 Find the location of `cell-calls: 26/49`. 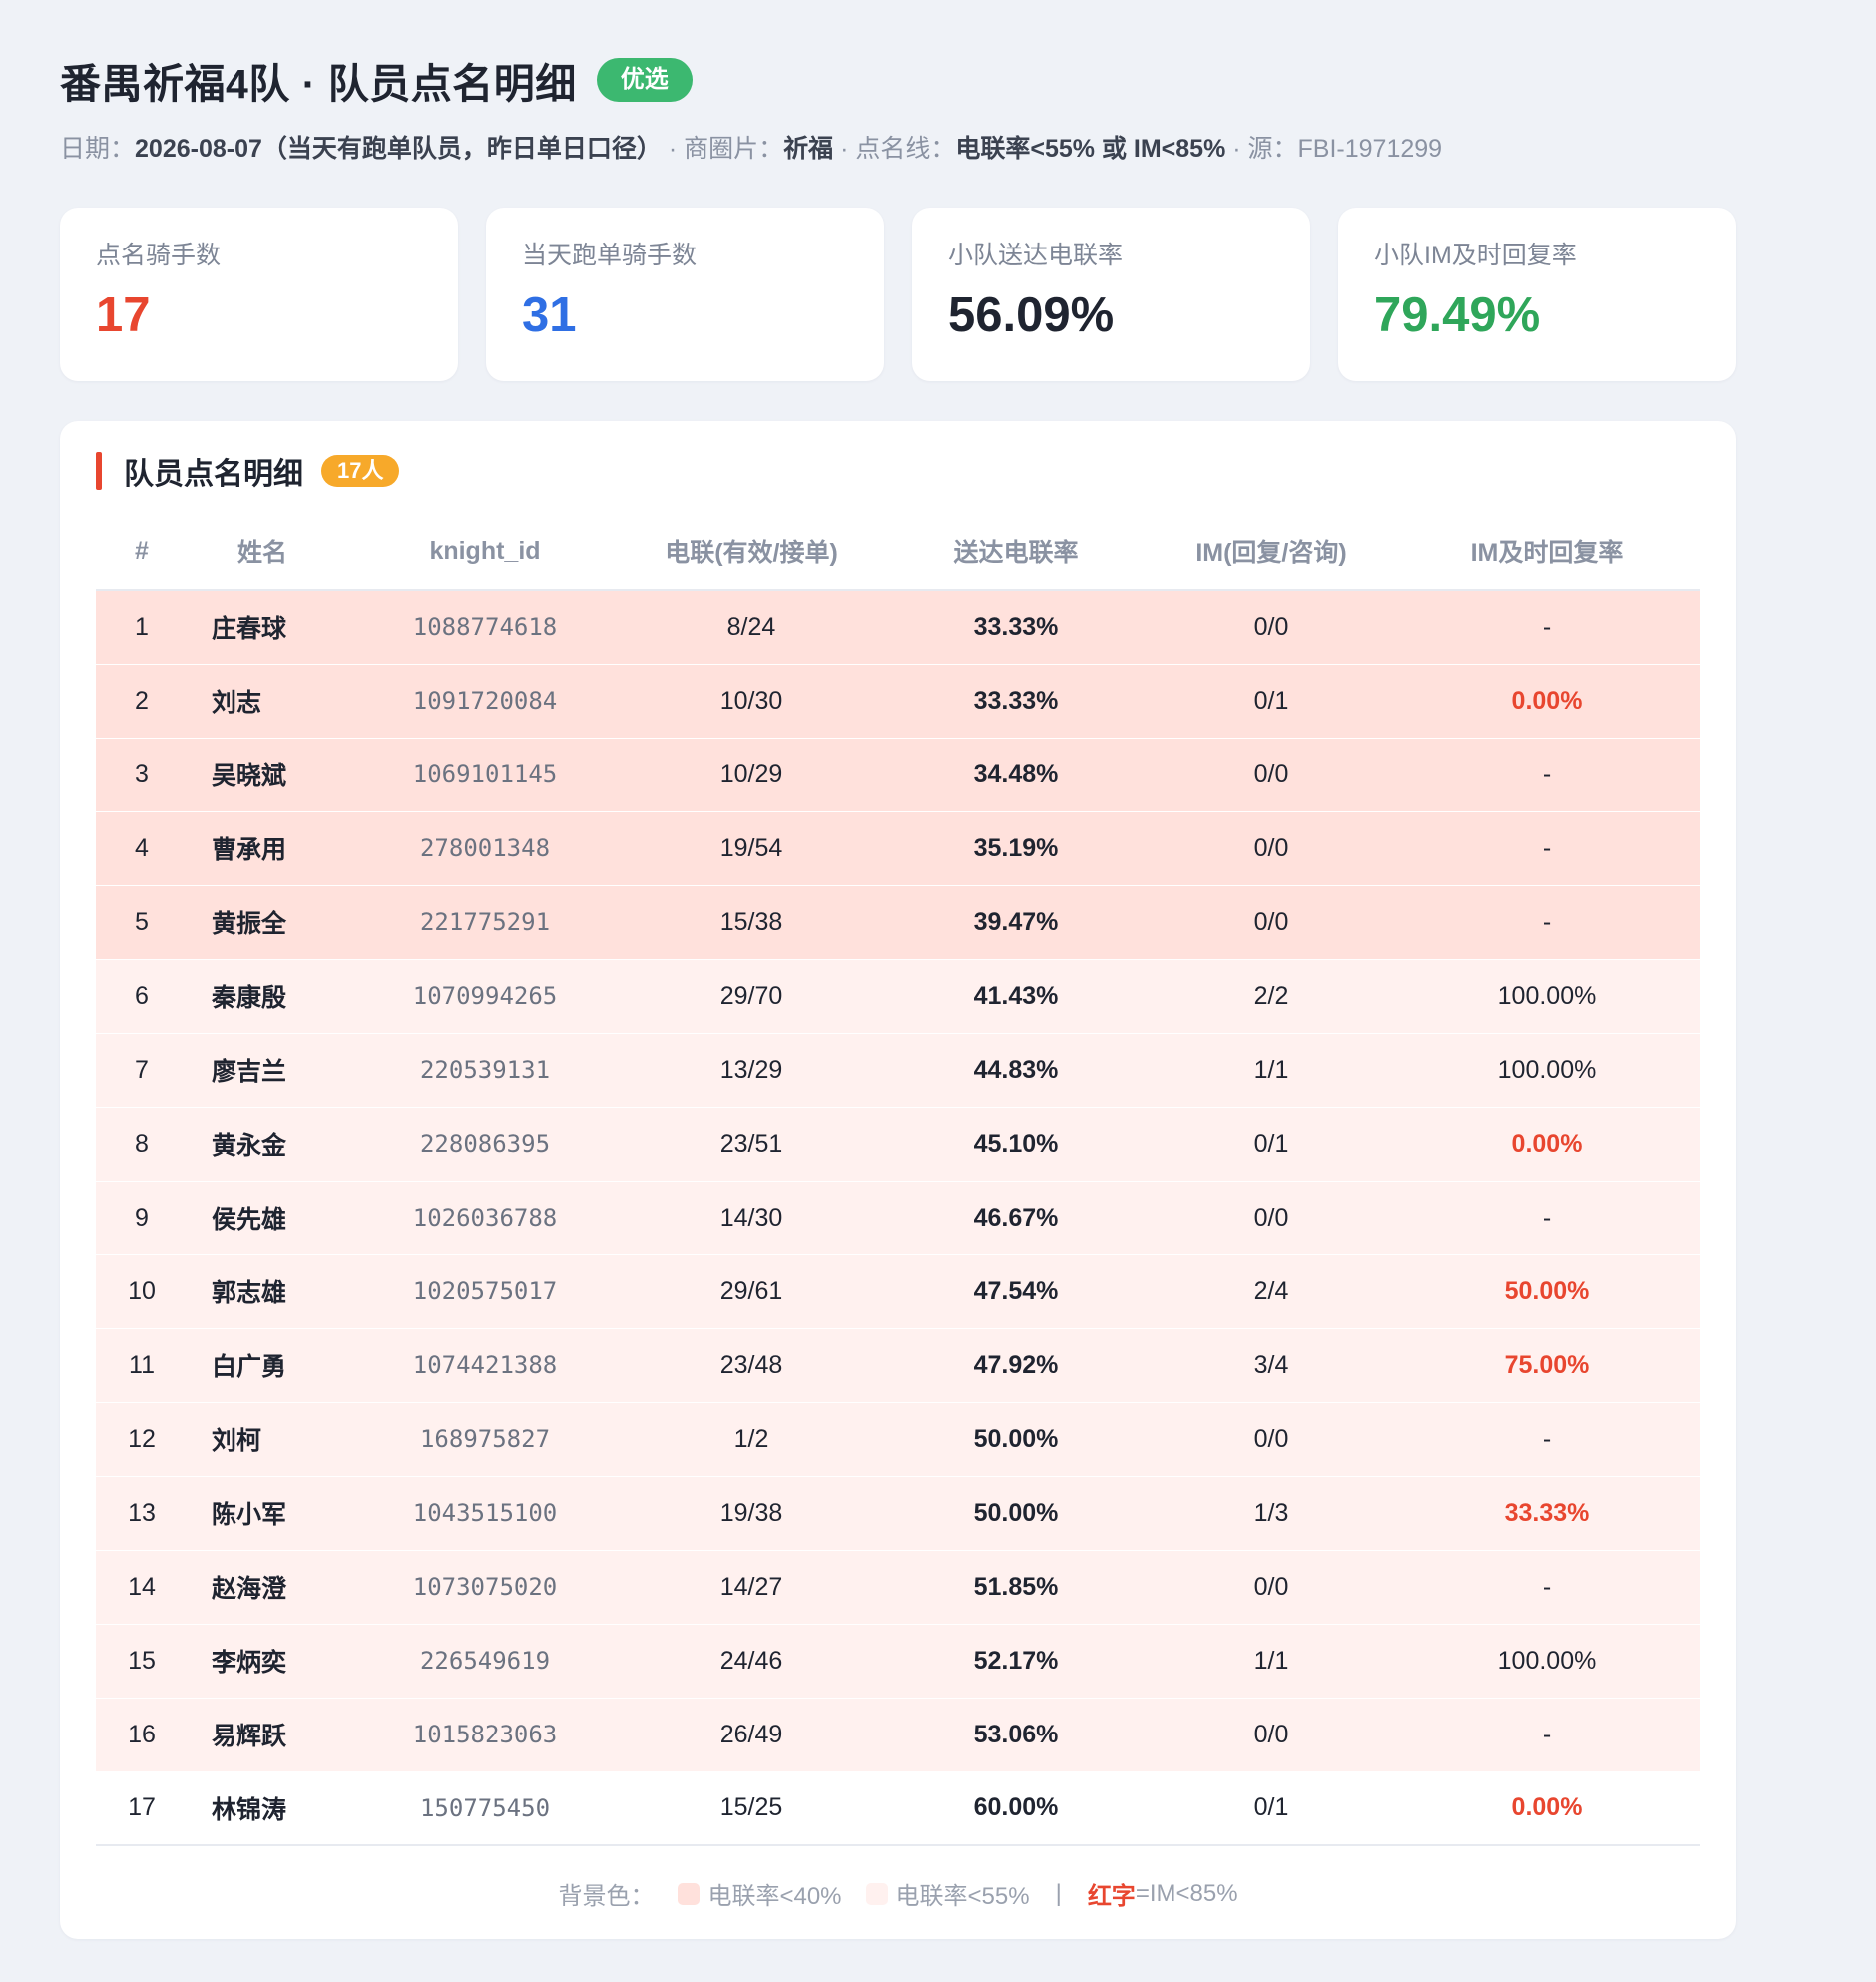

cell-calls: 26/49 is located at coordinates (751, 1735).